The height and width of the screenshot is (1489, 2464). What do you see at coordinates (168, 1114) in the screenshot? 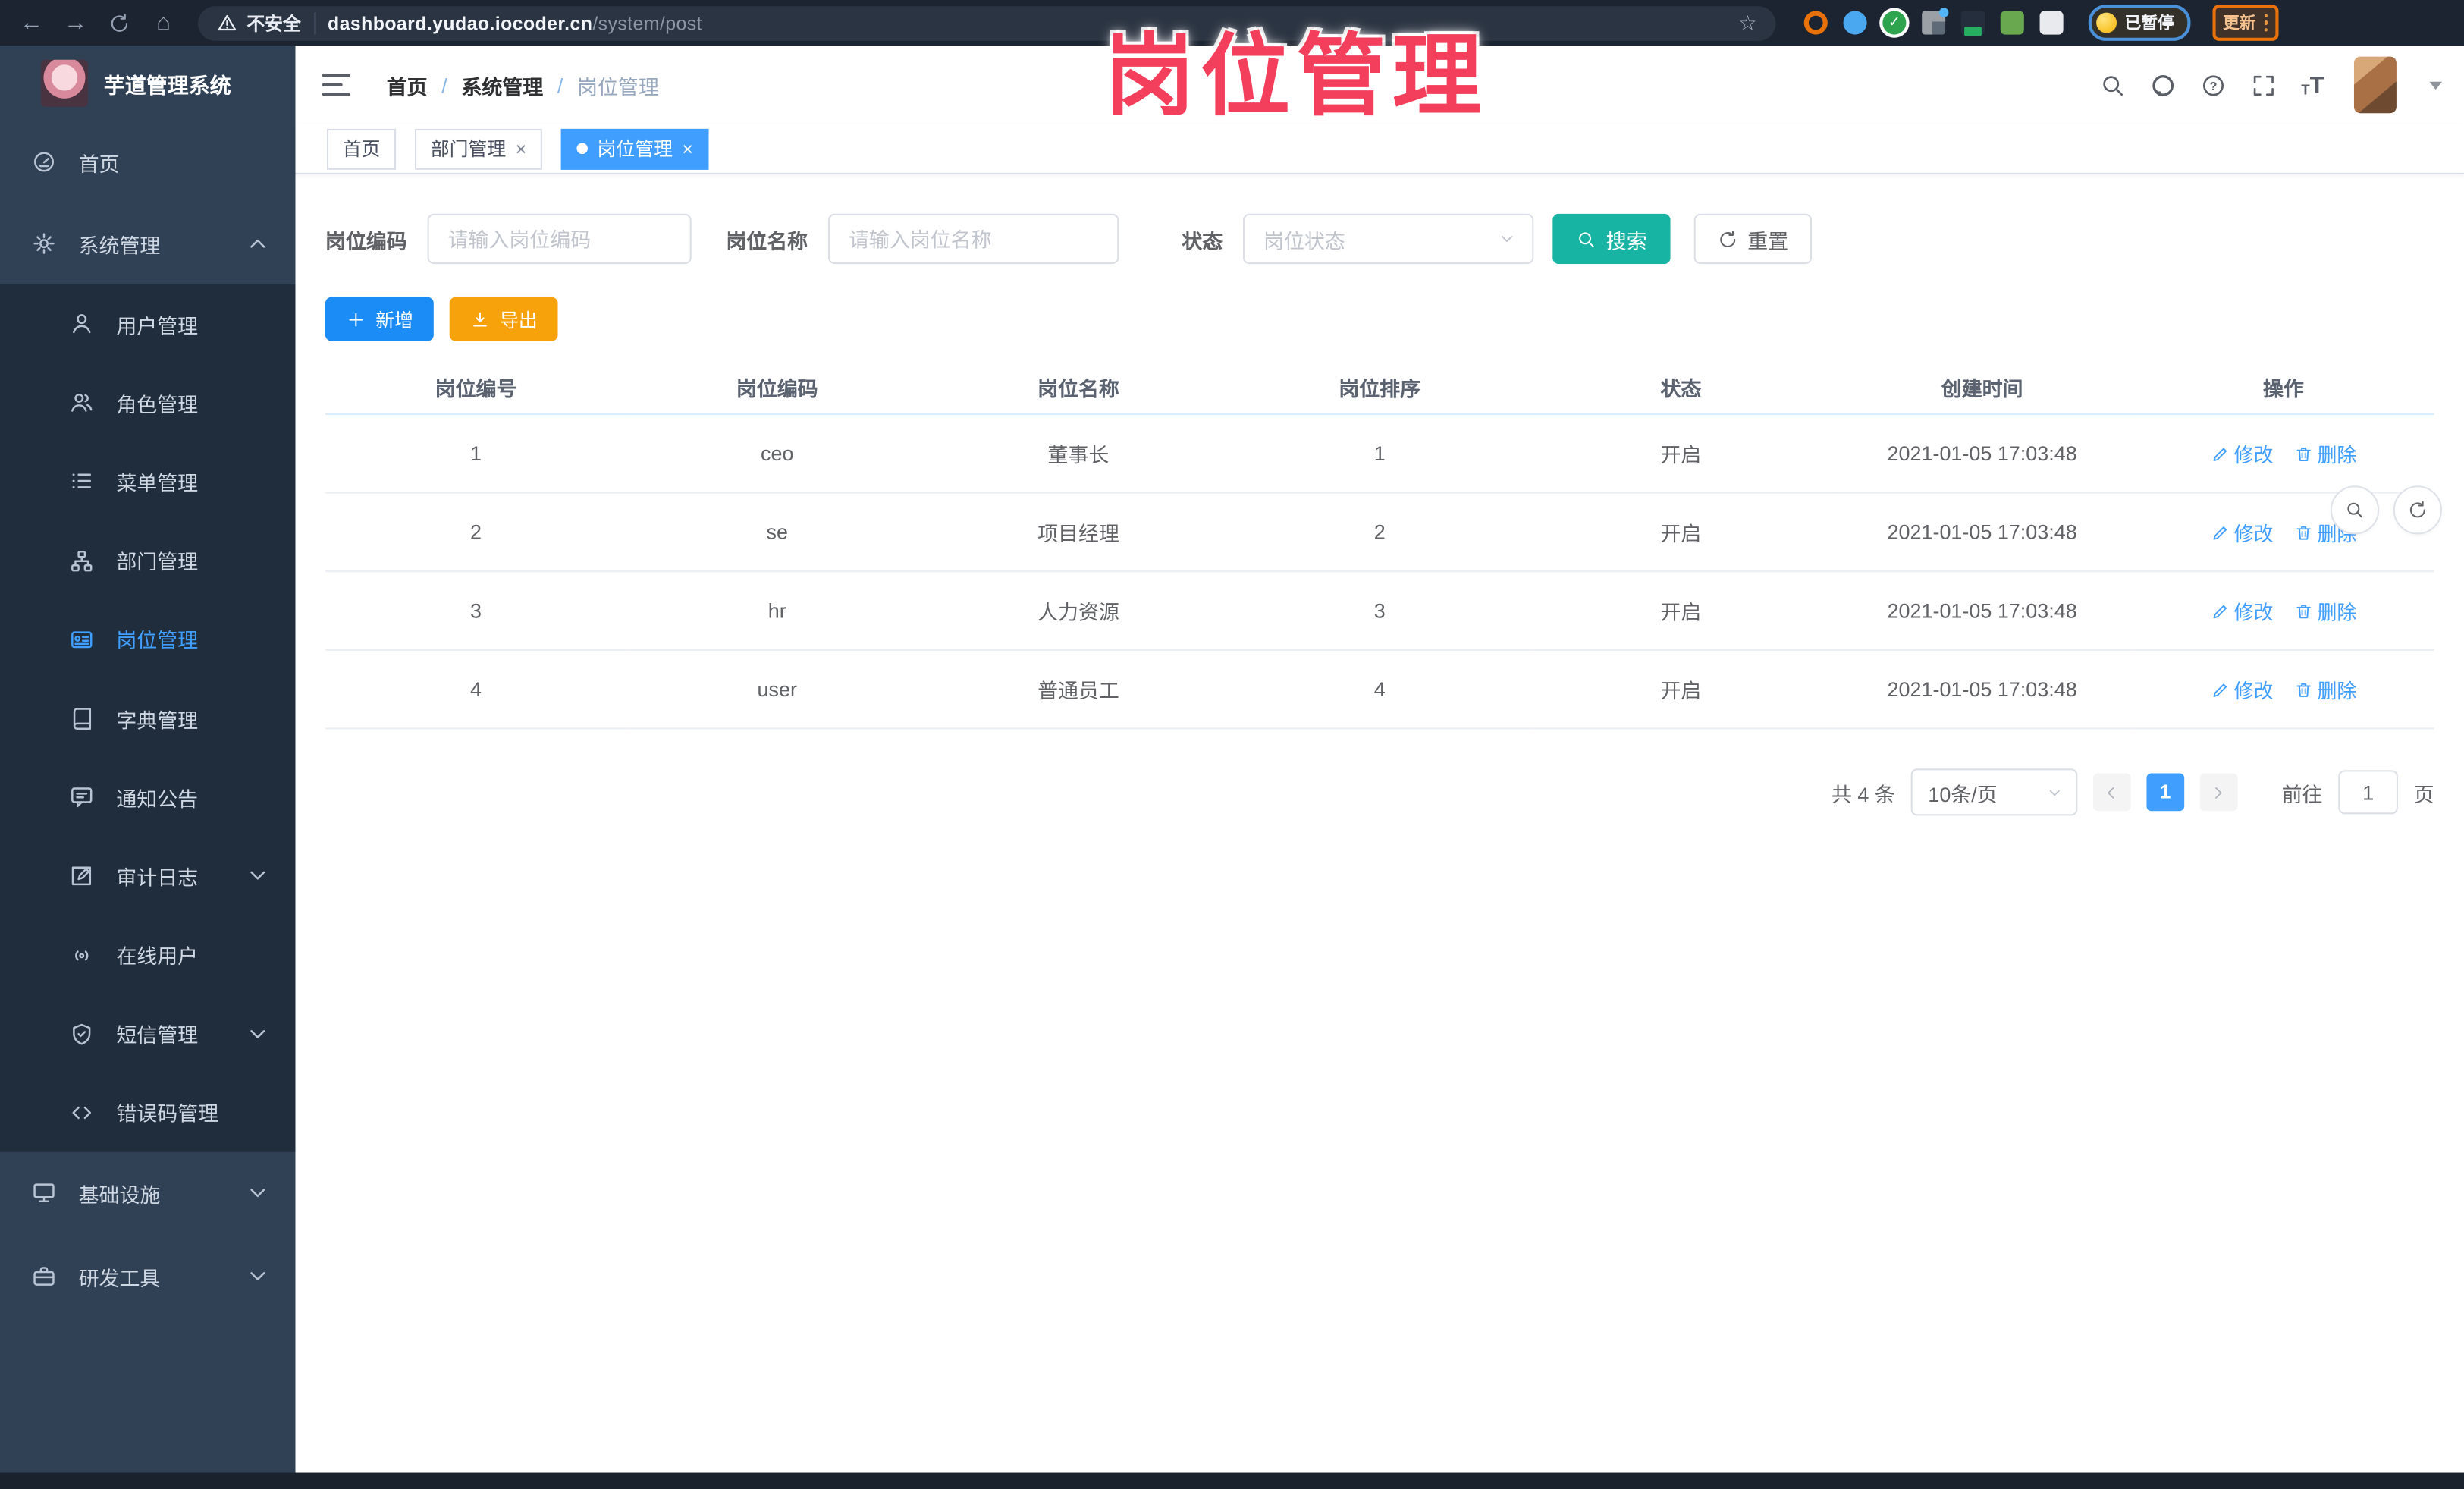
I see `sidebar-item-label: 错误码管理` at bounding box center [168, 1114].